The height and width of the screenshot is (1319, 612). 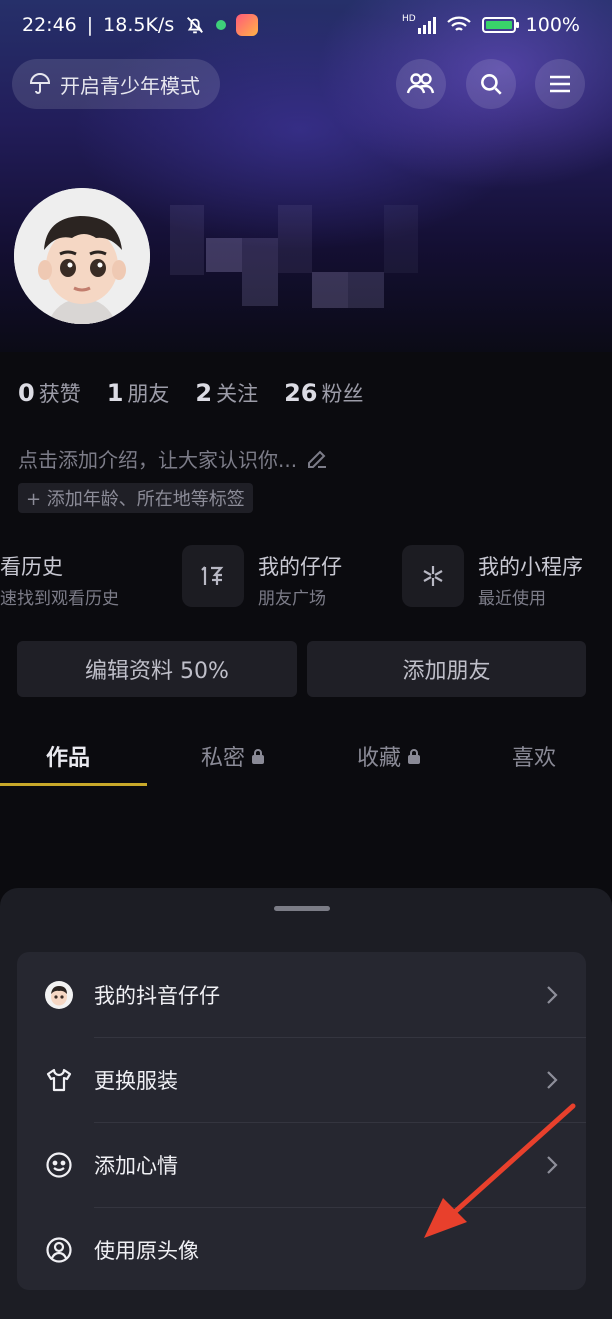 What do you see at coordinates (306, 757) in the screenshot?
I see `content-tabs: 作品 私密 收藏 喜欢` at bounding box center [306, 757].